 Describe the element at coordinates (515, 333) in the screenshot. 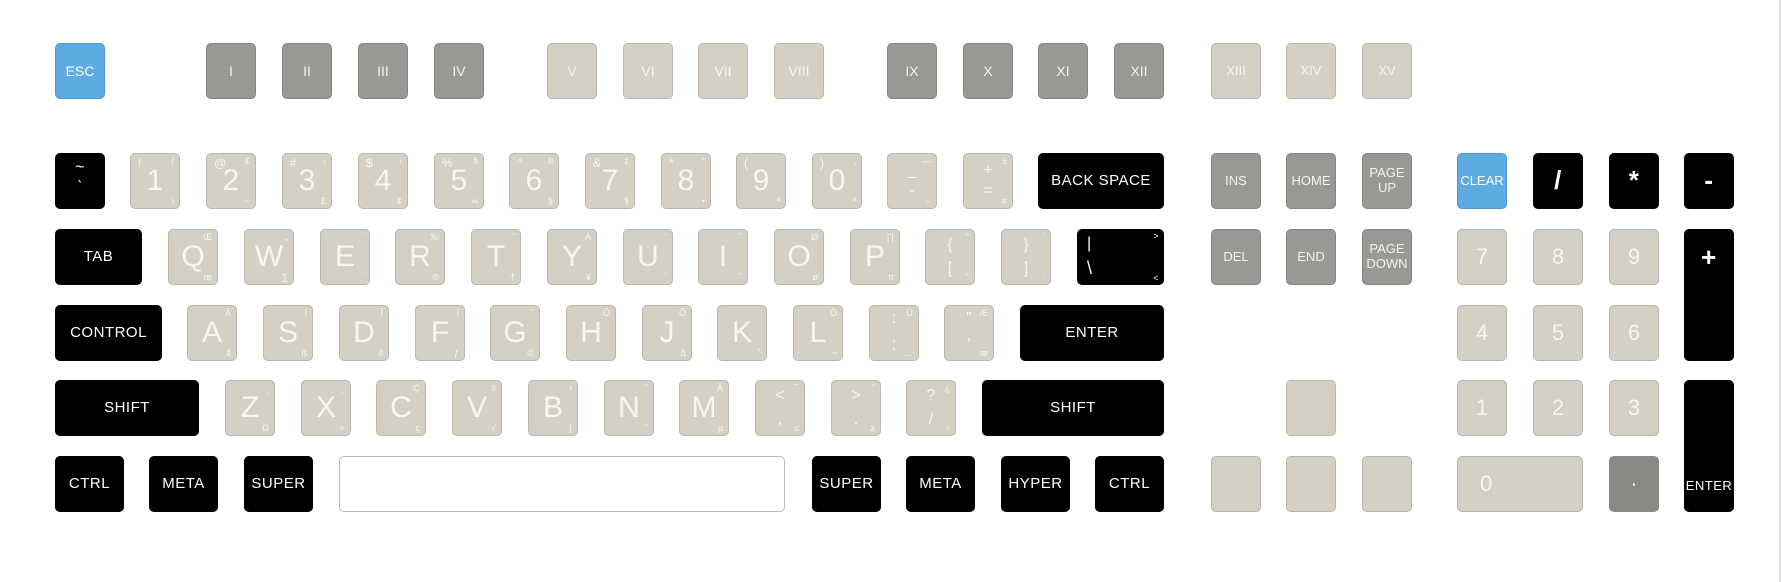

I see `letter-g-key: G ˝ ©` at that location.